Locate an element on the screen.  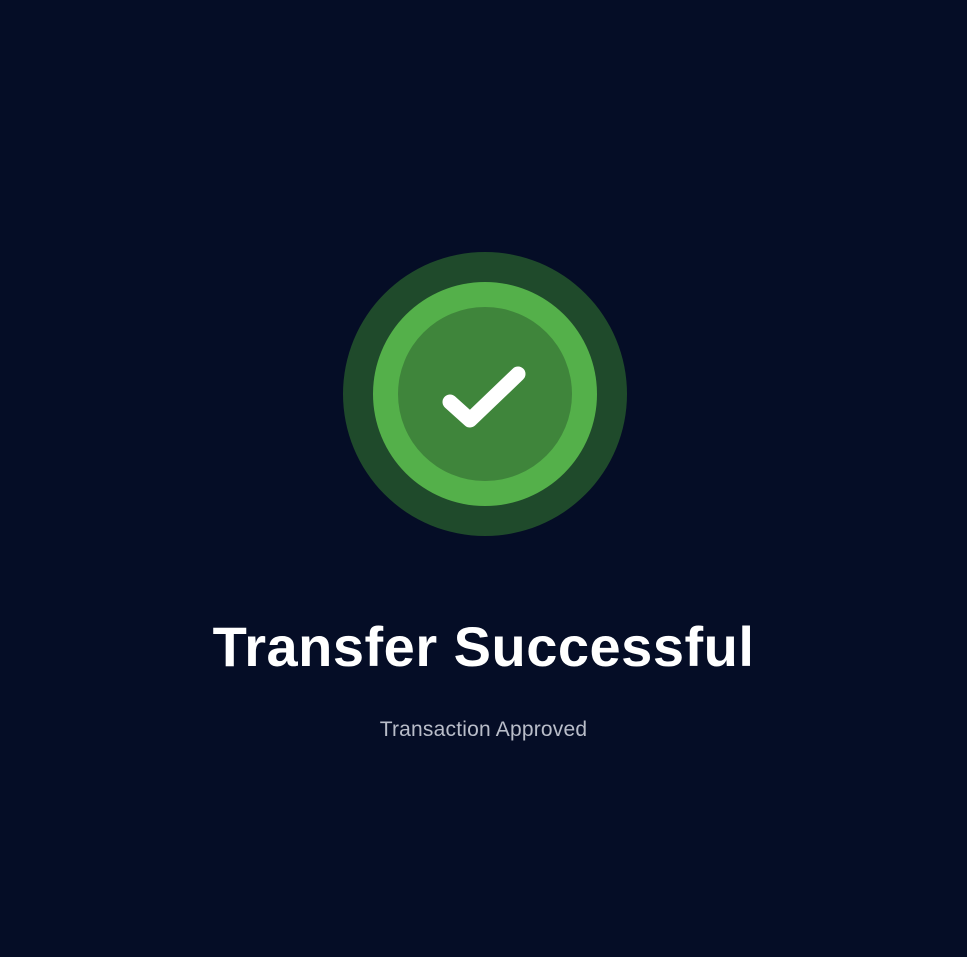
success-badge-ring is located at coordinates (485, 394).